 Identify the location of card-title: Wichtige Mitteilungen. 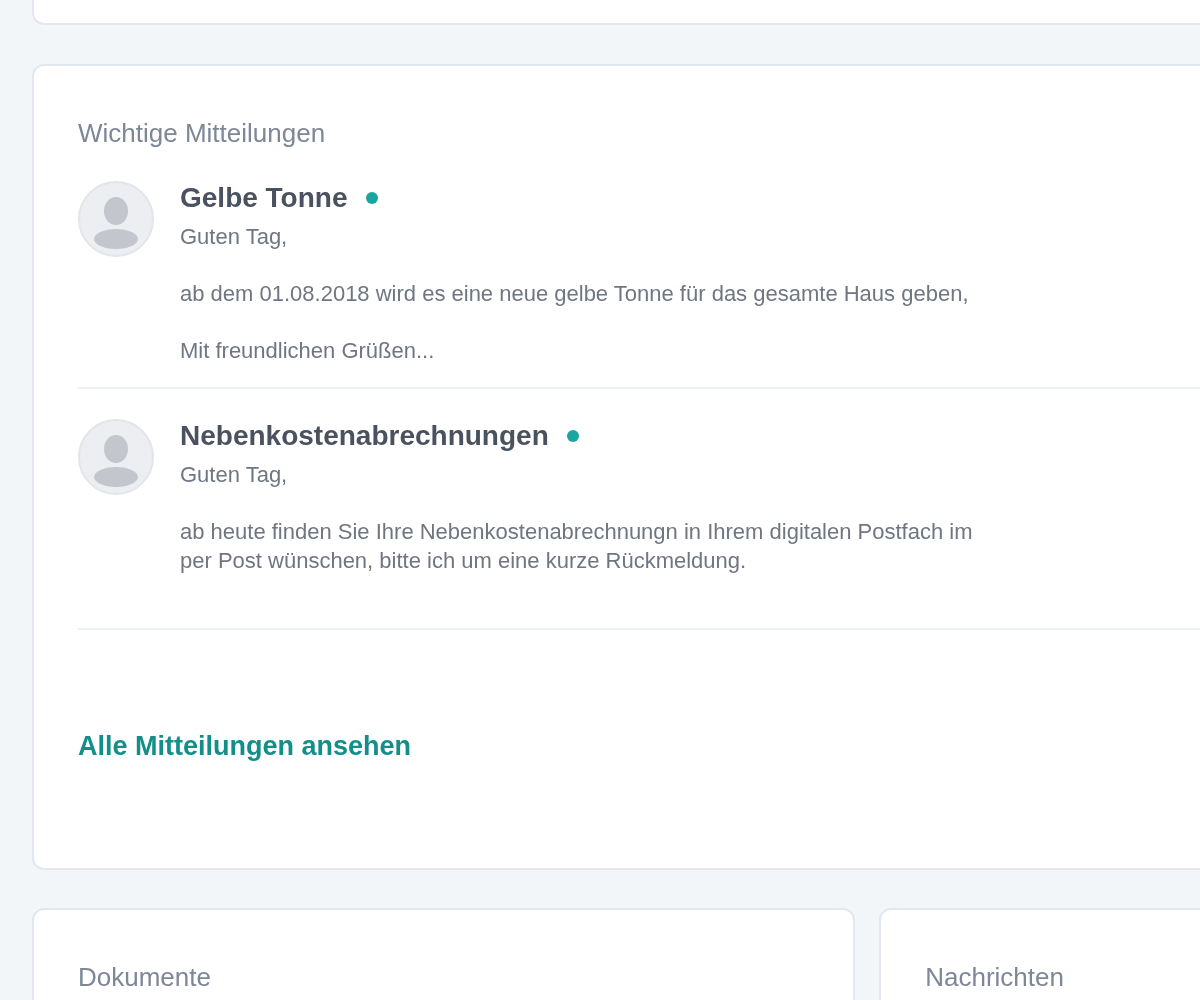
(202, 133).